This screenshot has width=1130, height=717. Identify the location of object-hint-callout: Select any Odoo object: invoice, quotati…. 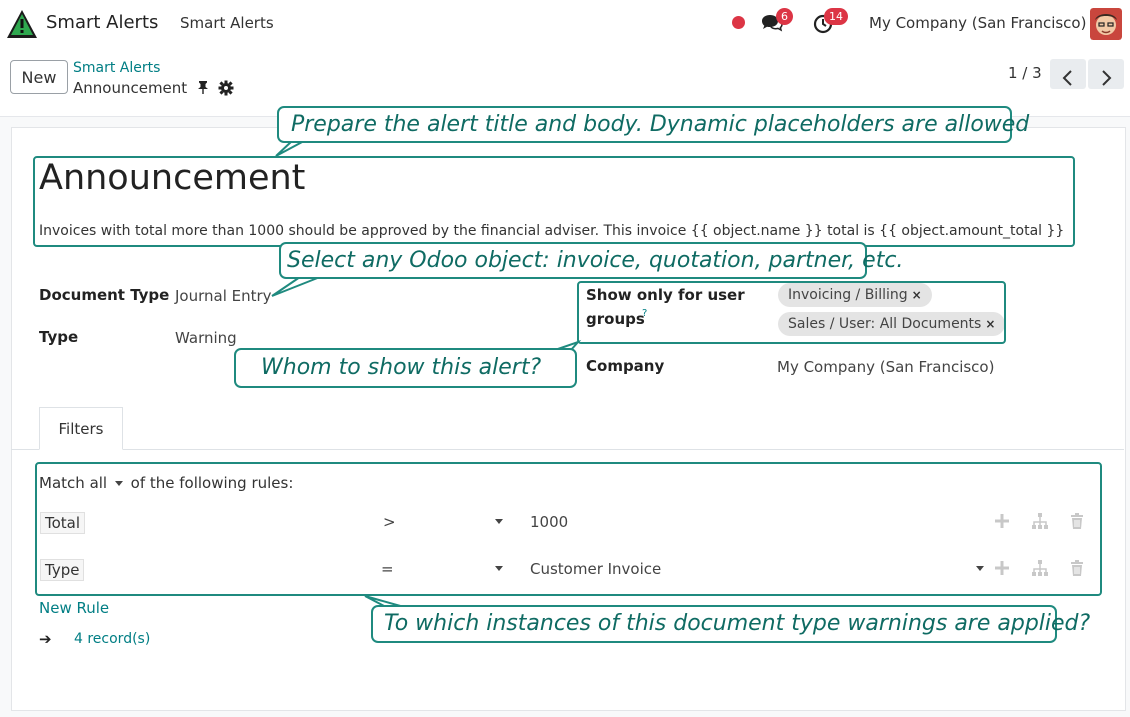
(591, 260).